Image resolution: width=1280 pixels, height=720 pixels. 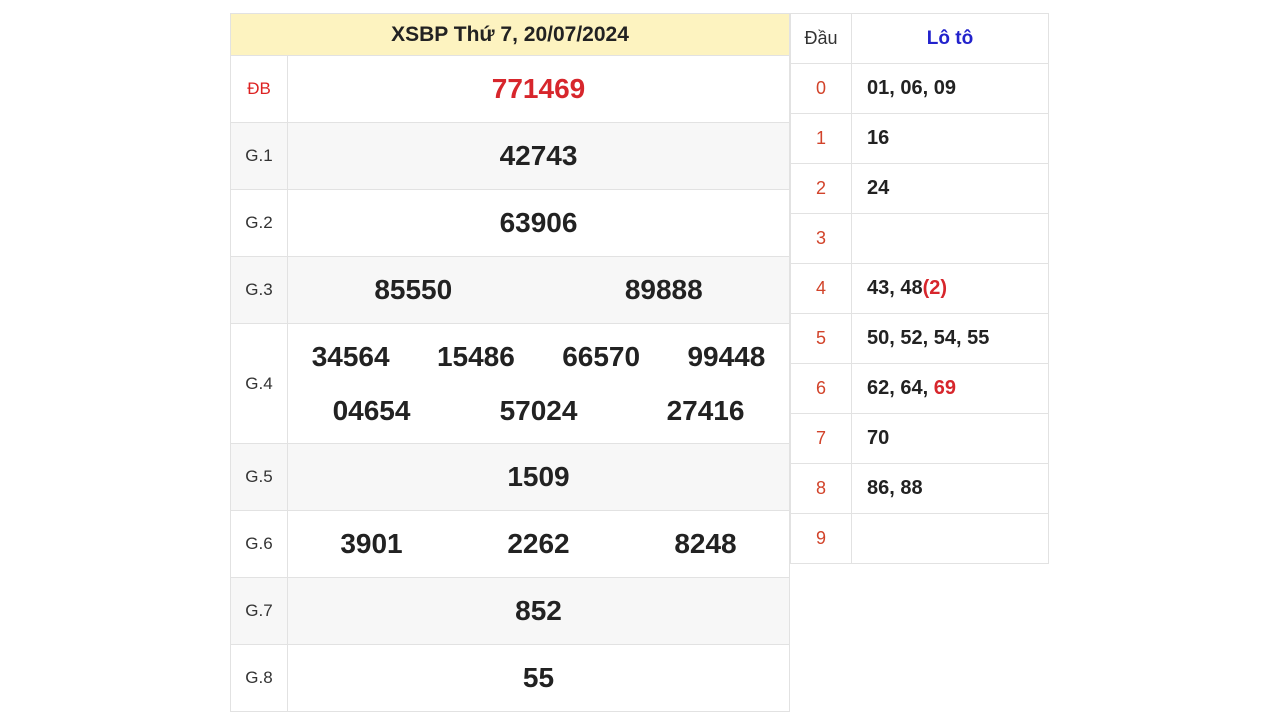 I want to click on prize-label: G.5, so click(x=259, y=477).